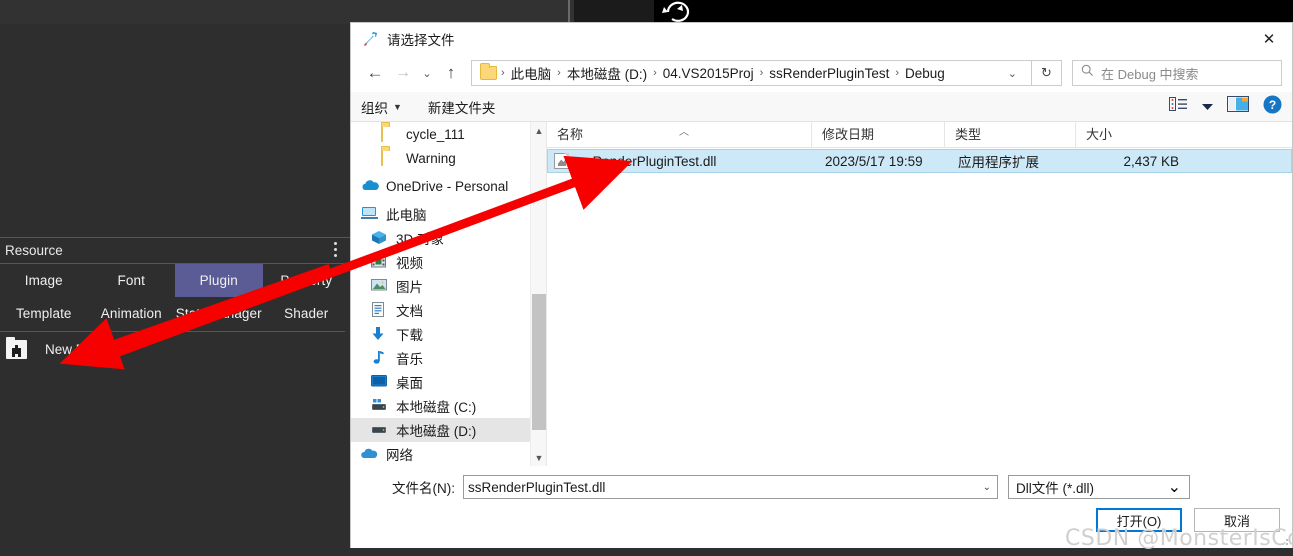 Image resolution: width=1293 pixels, height=556 pixels. What do you see at coordinates (448, 430) in the screenshot?
I see `tree-item-drive-d: 本地磁盘 (D:)` at bounding box center [448, 430].